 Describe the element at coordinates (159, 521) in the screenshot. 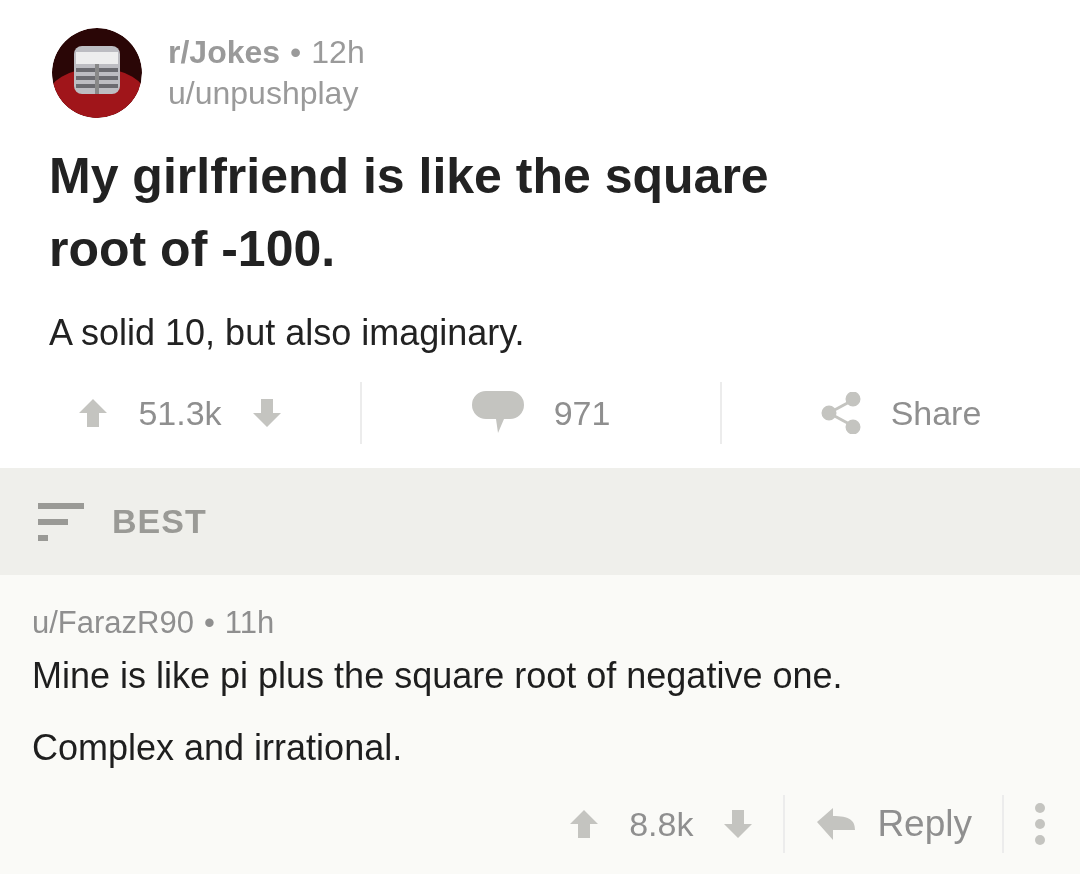

I see `sort-label: BEST` at that location.